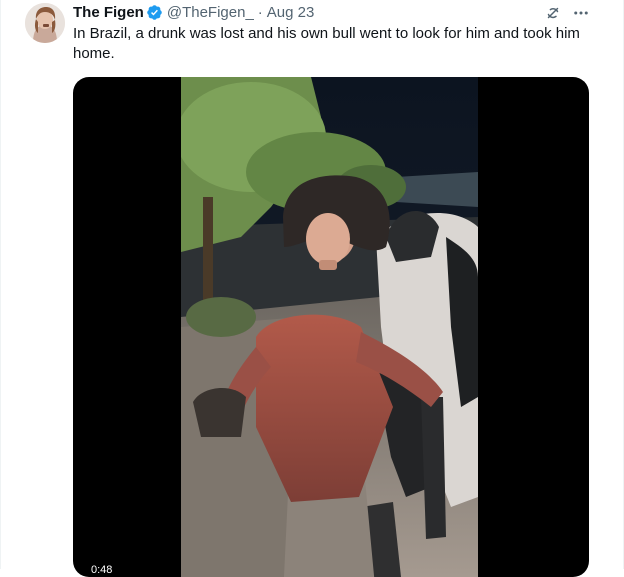 Image resolution: width=624 pixels, height=577 pixels. What do you see at coordinates (102, 570) in the screenshot?
I see `video-duration: 0:48` at bounding box center [102, 570].